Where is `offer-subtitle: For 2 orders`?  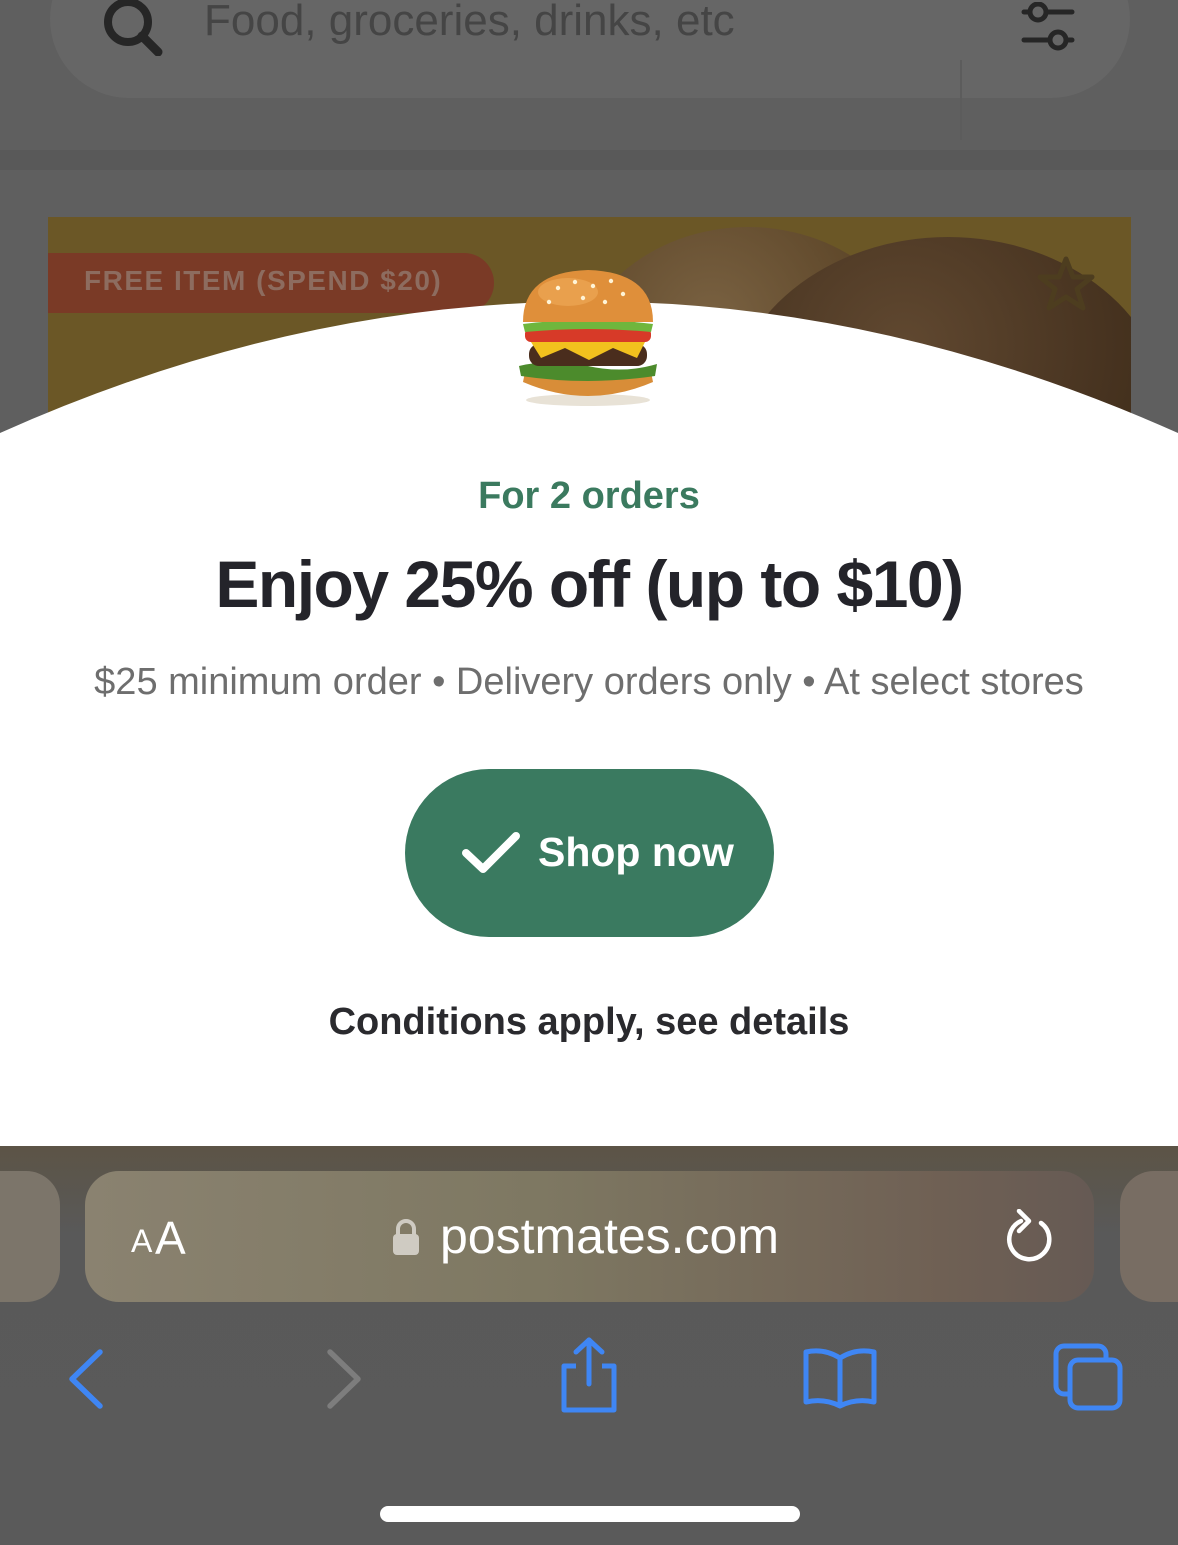
offer-subtitle: For 2 orders is located at coordinates (589, 496).